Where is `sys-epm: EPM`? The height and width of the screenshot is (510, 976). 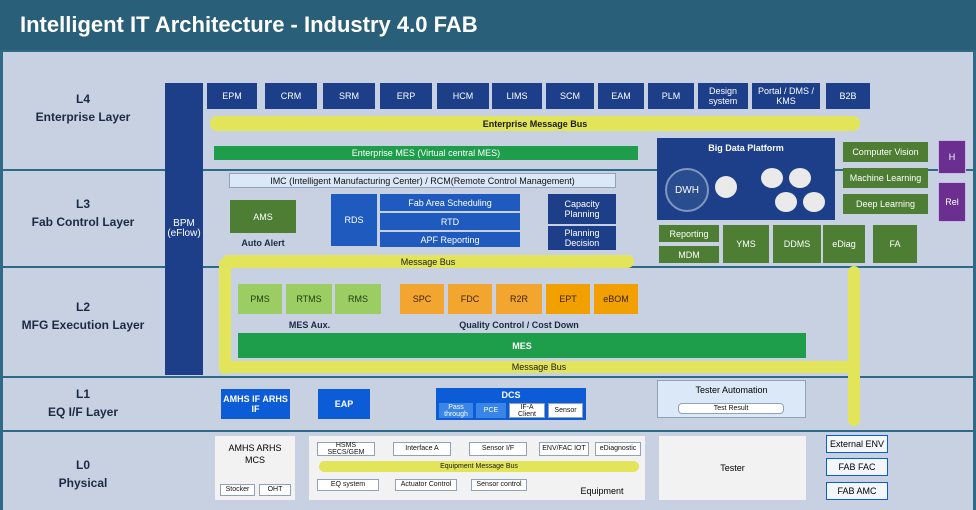
sys-epm: EPM is located at coordinates (232, 96).